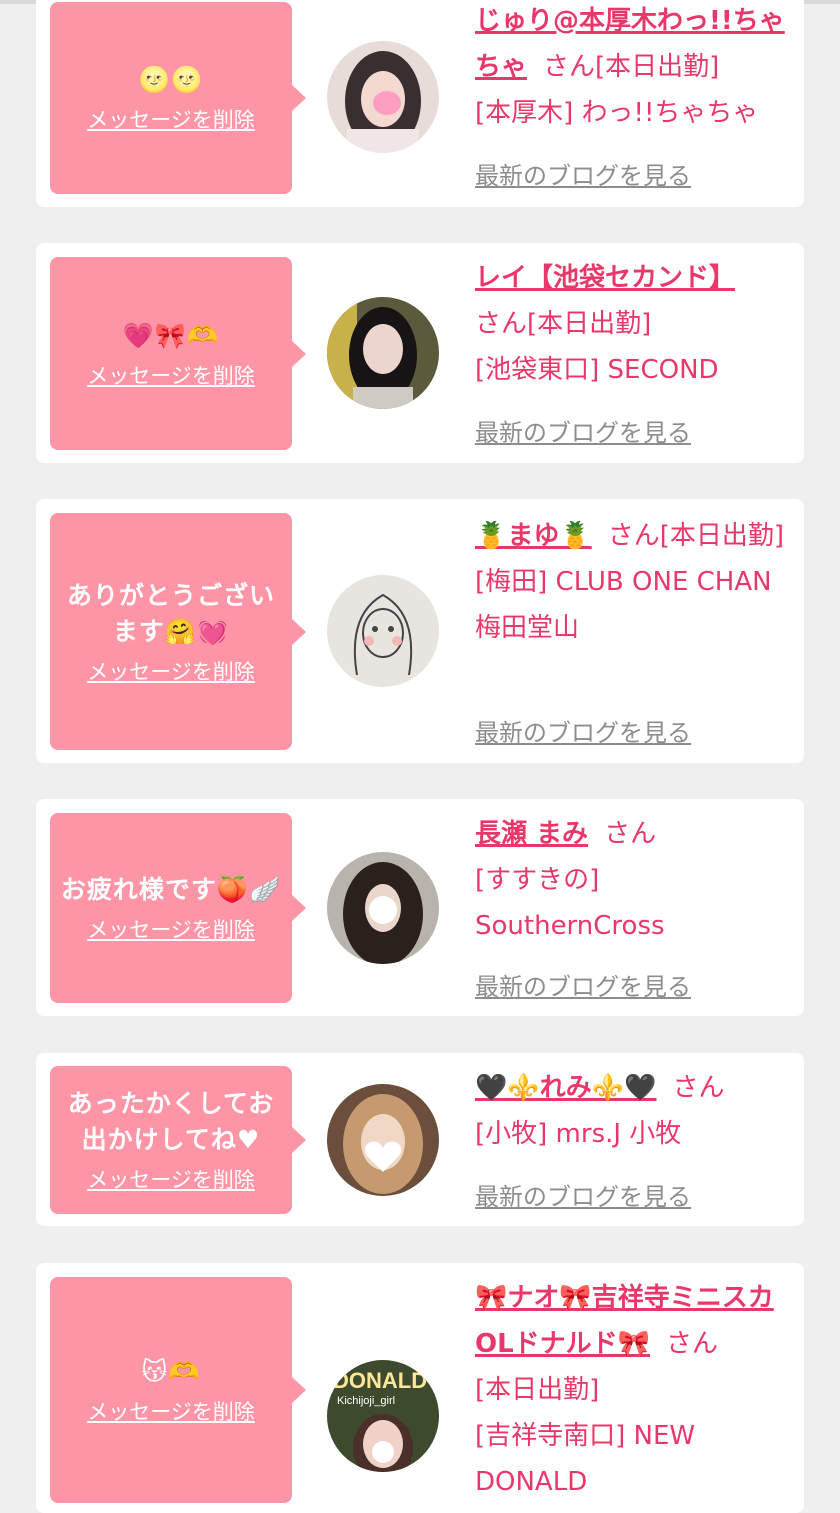  Describe the element at coordinates (383, 1416) in the screenshot. I see `avatar: DONALD Kichijoji_girl` at that location.